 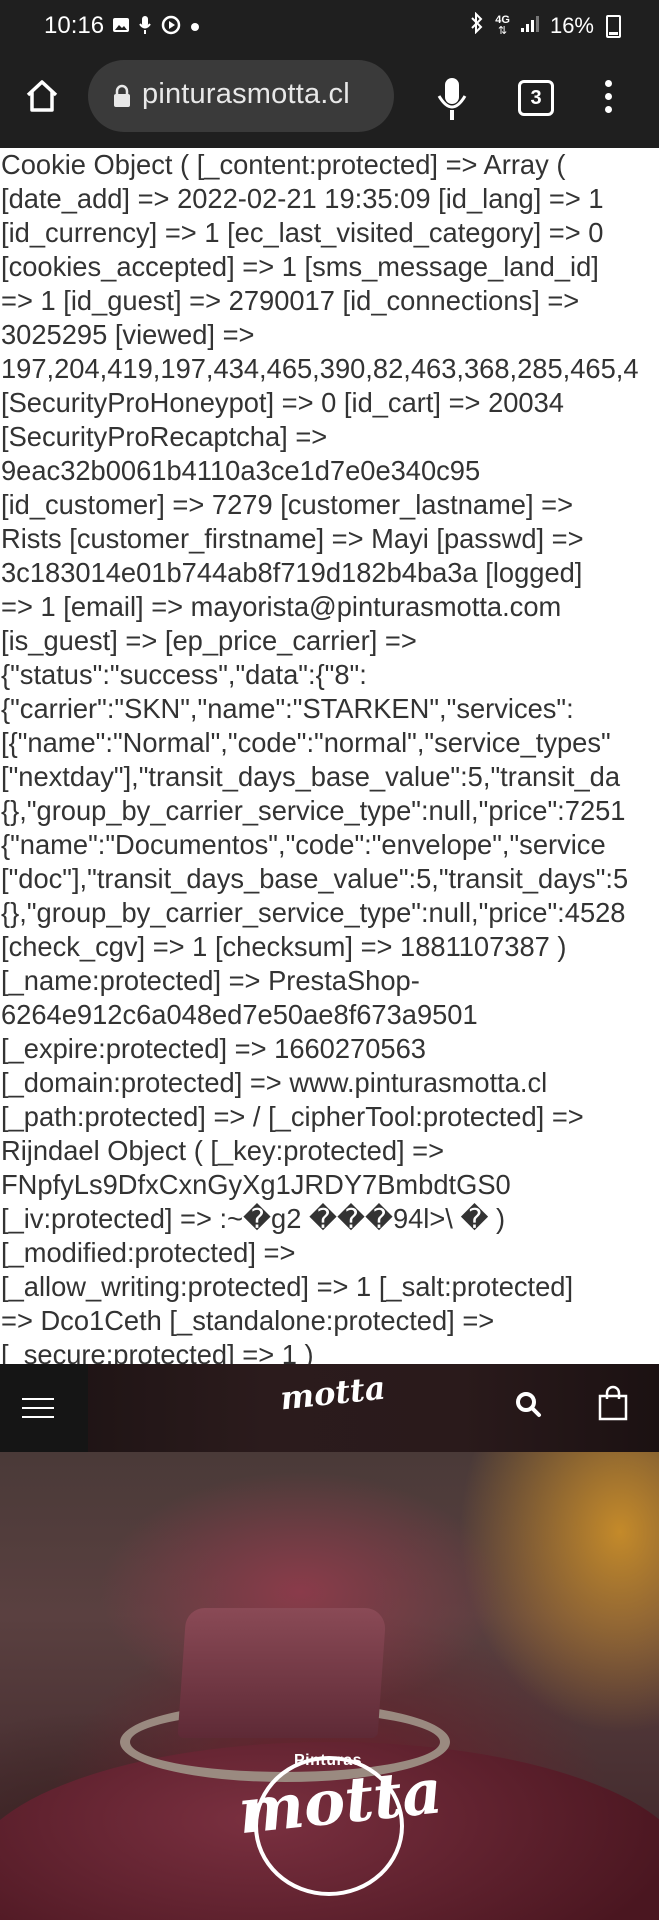 I want to click on signal-bars-icon, so click(x=530, y=26).